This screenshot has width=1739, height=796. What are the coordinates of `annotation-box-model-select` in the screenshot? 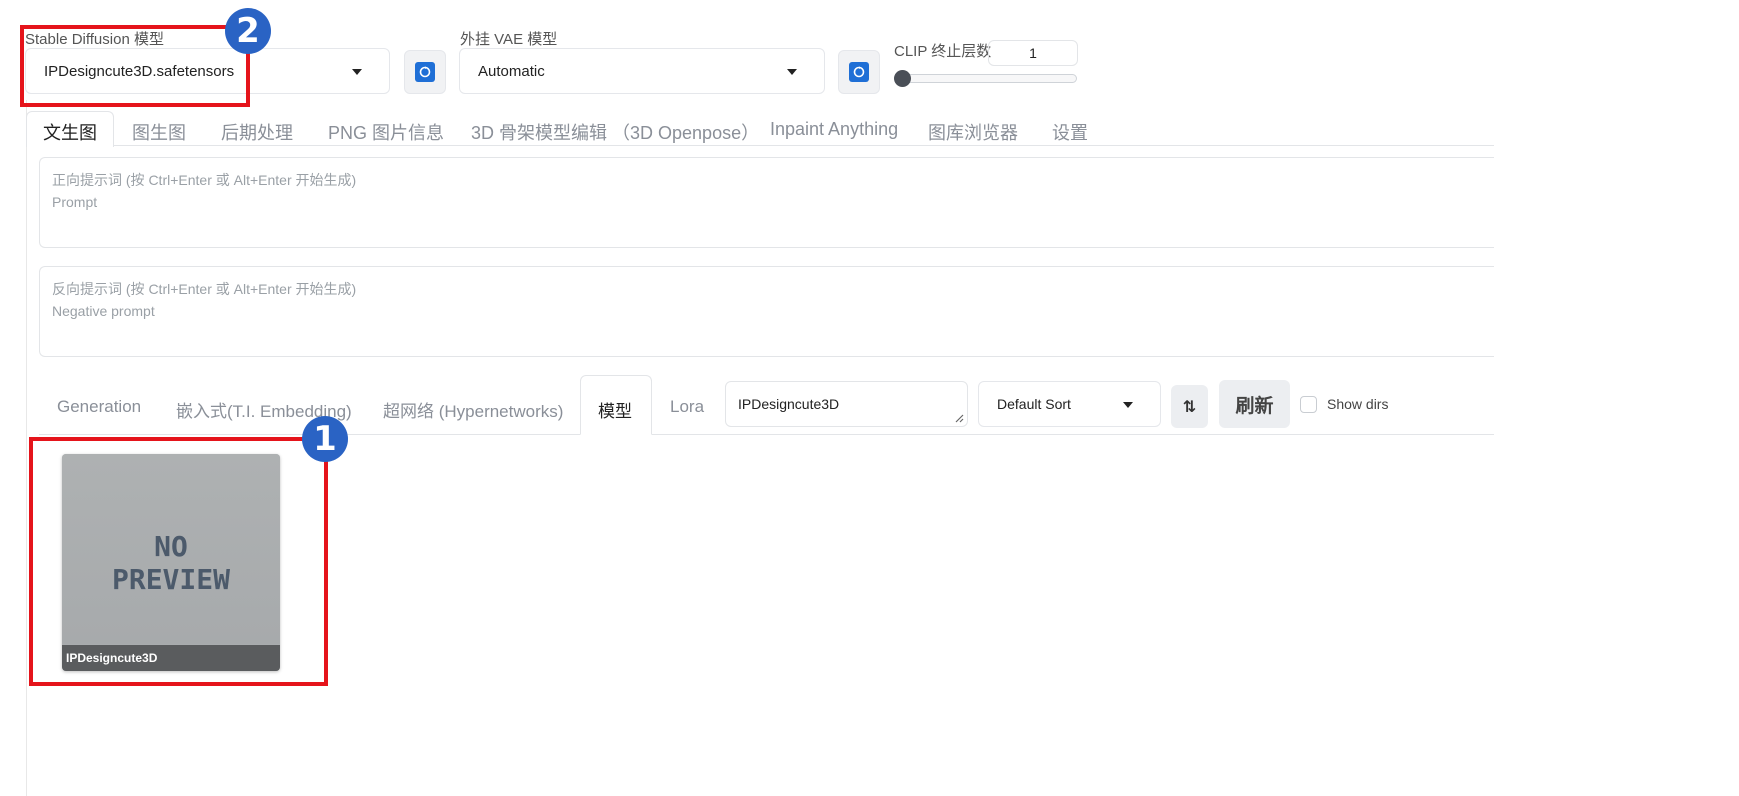 It's located at (135, 66).